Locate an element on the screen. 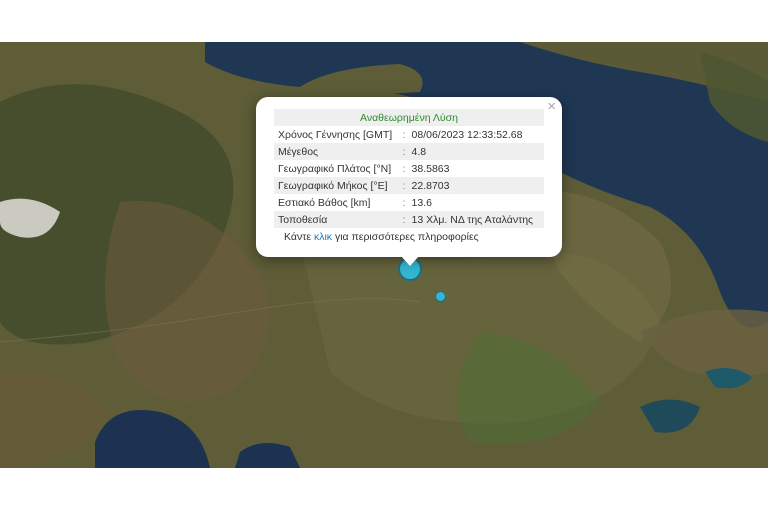 This screenshot has height=512, width=768. row-value: 22.8703 is located at coordinates (475, 185).